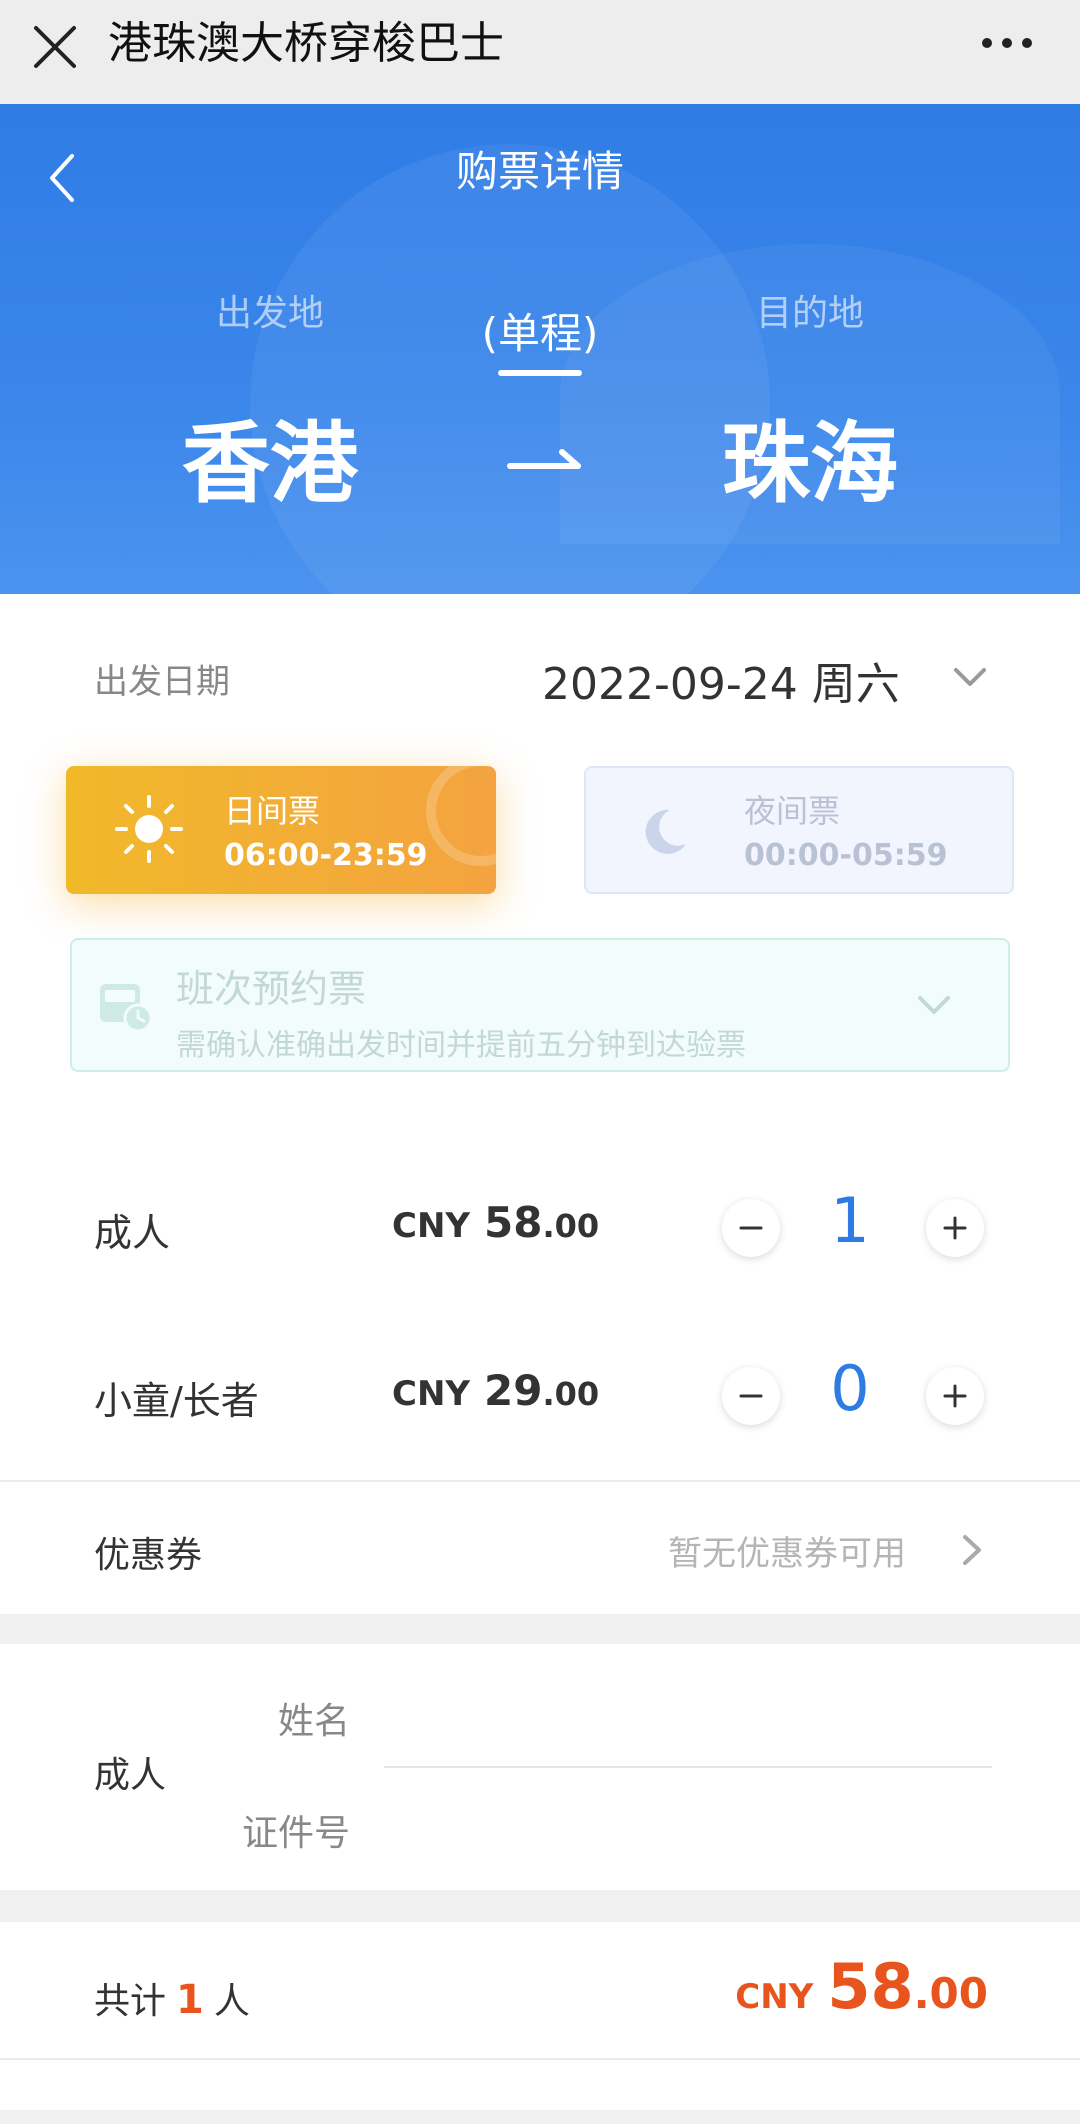  I want to click on night-ticket-option: 夜间票 00:00-05:59, so click(799, 830).